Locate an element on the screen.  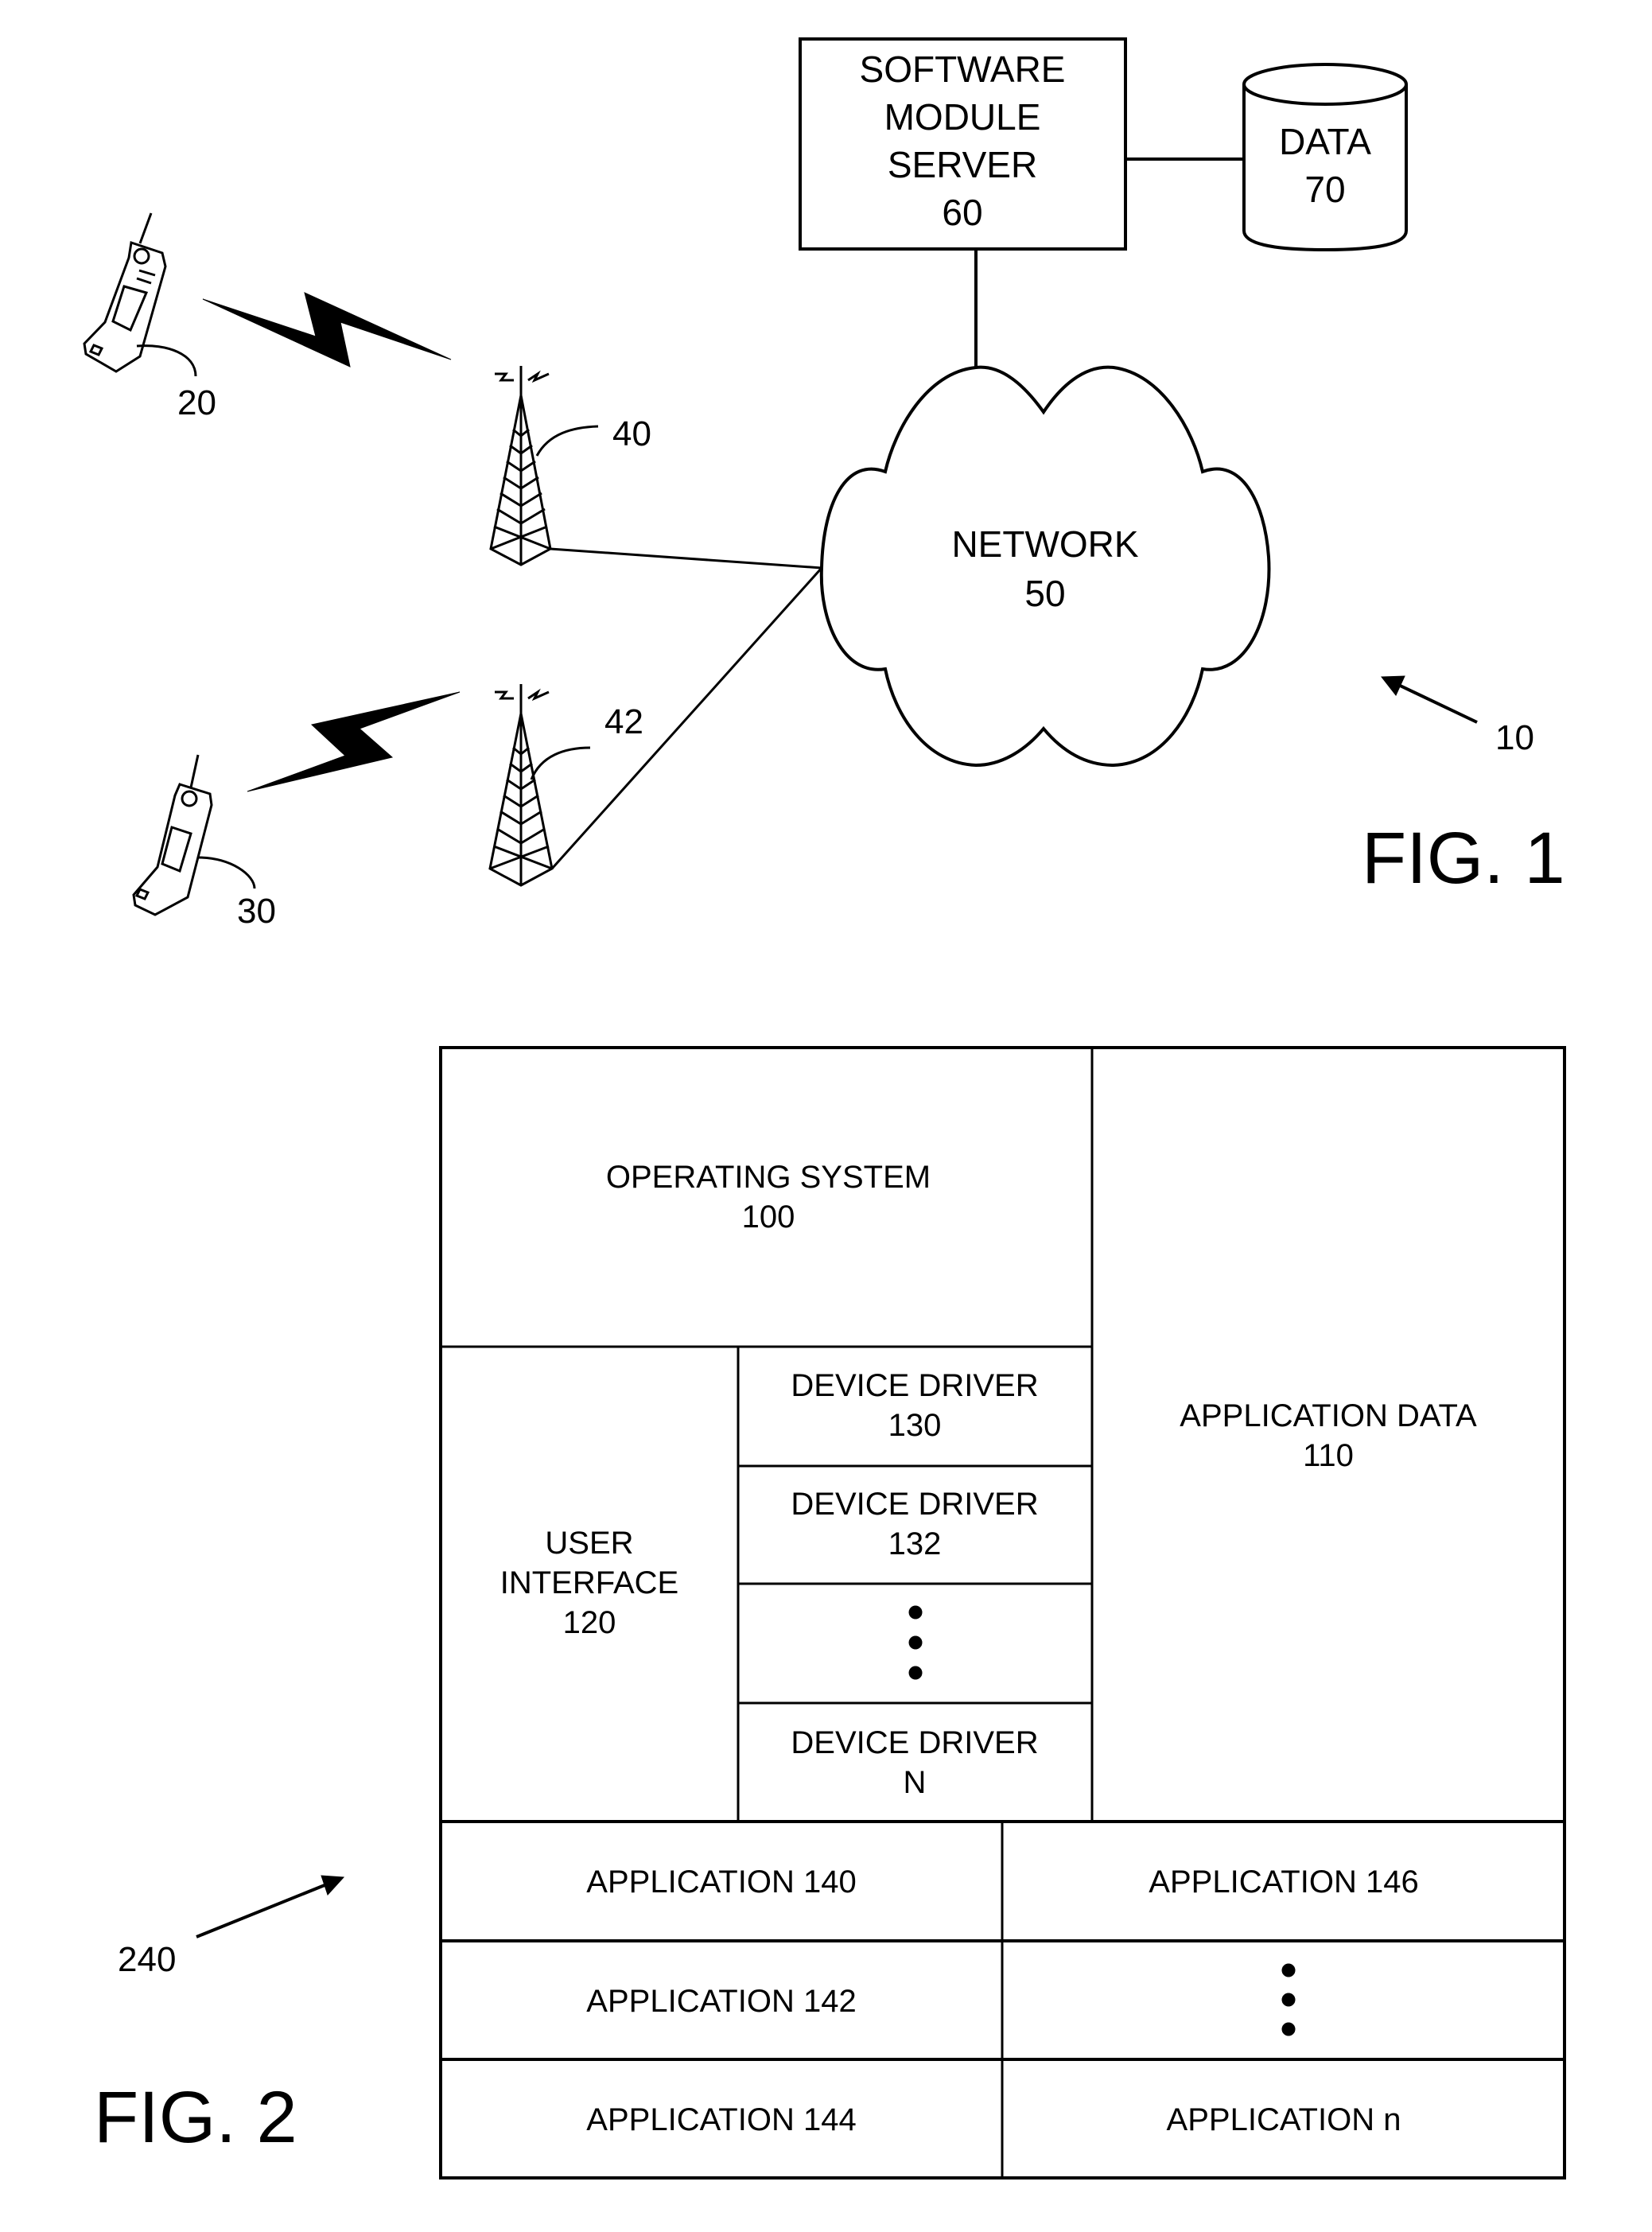
data-ref-number: 70 is located at coordinates (1324, 189).